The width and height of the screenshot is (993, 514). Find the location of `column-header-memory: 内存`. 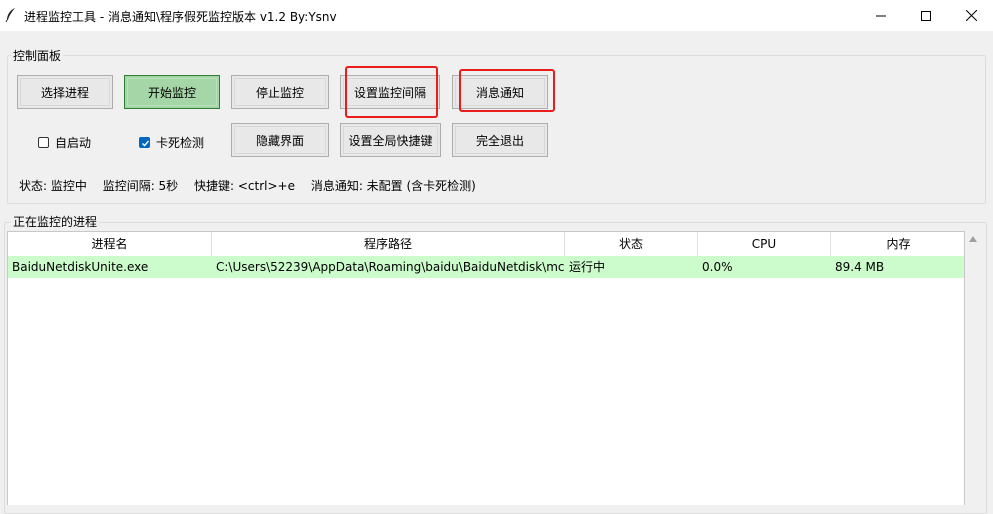

column-header-memory: 内存 is located at coordinates (897, 244).